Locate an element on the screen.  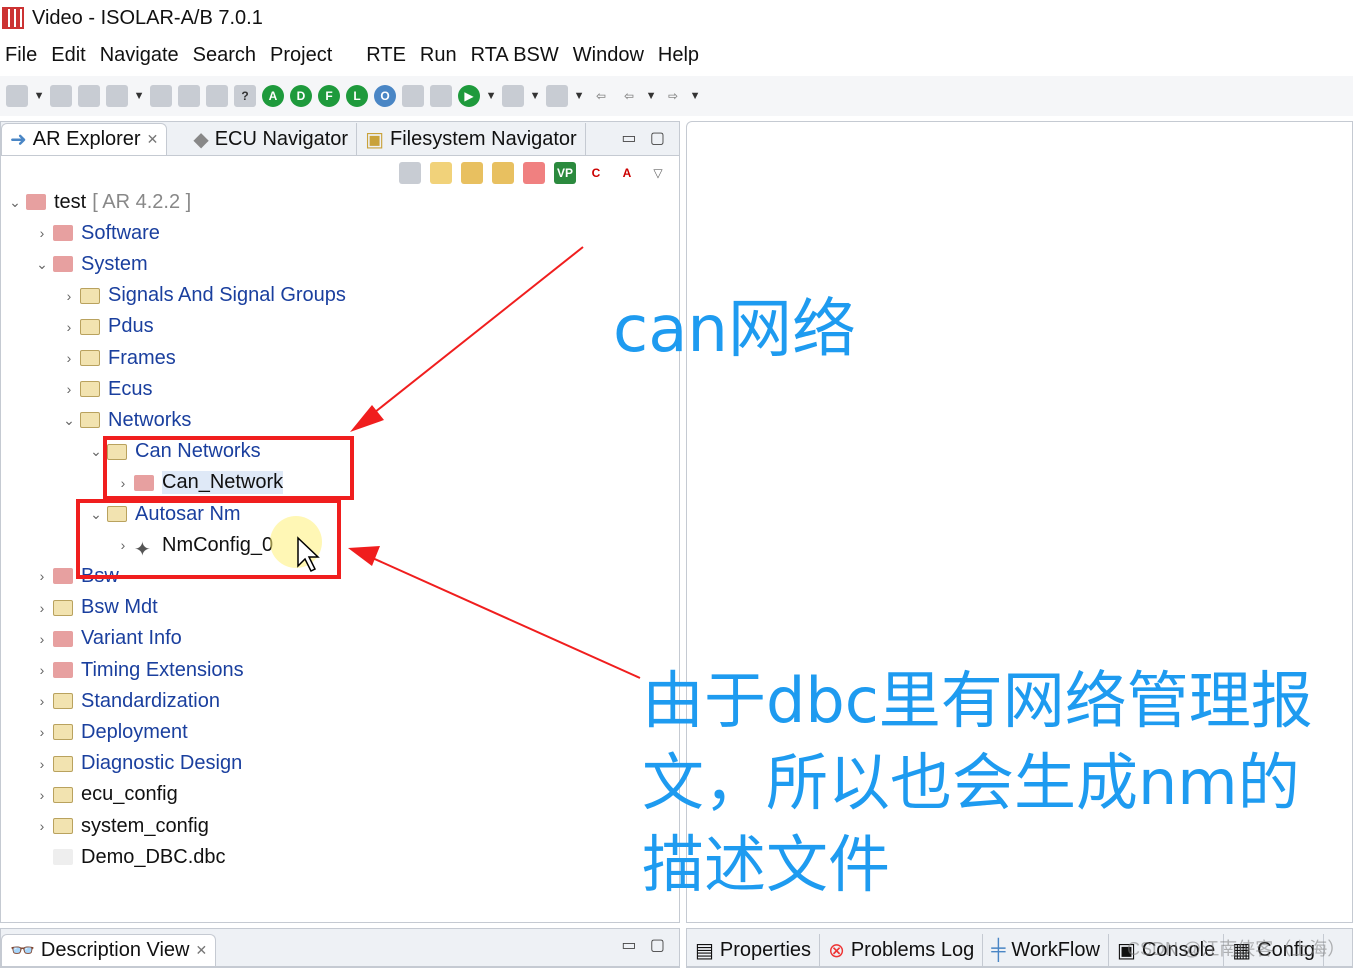
tree-item: › ecu_config is located at coordinates (106, 795).